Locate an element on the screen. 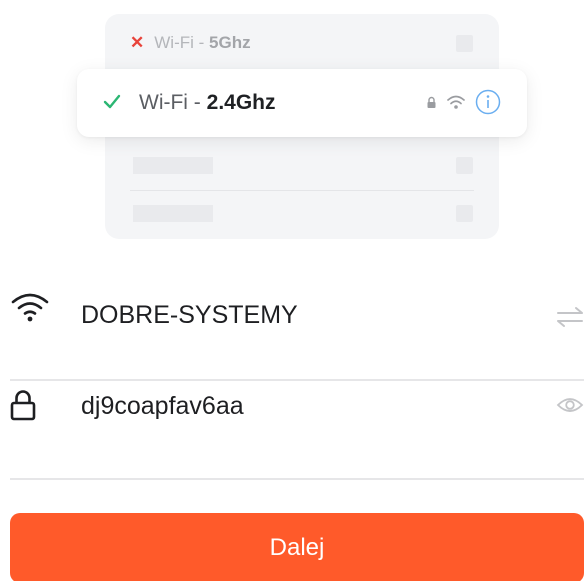  placeholder-divider is located at coordinates (302, 190).